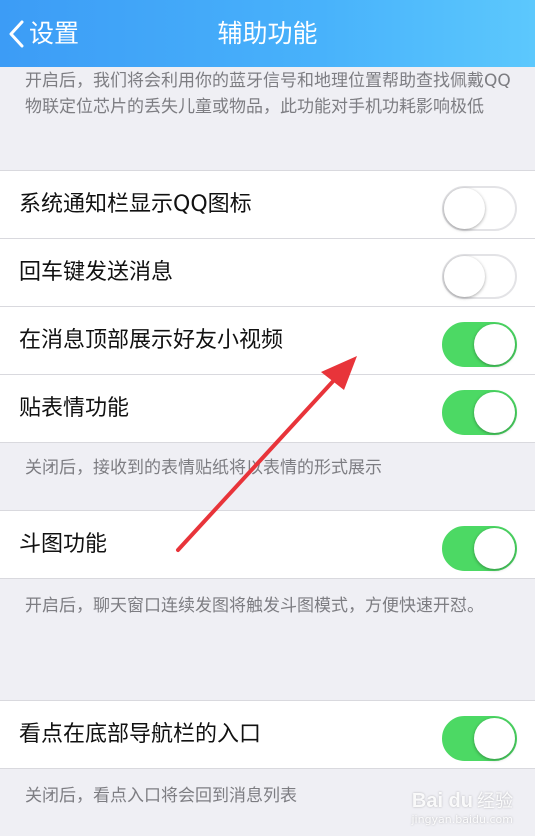 The height and width of the screenshot is (836, 535). What do you see at coordinates (96, 272) in the screenshot?
I see `setting-label: 回车键发送消息` at bounding box center [96, 272].